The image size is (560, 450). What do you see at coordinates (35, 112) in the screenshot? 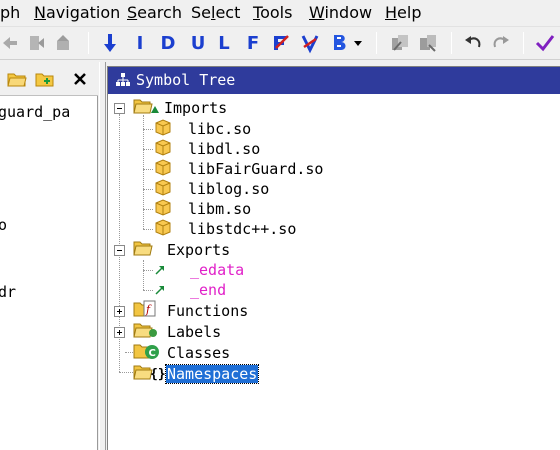
I see `left-tree-item: guard_pa` at bounding box center [35, 112].